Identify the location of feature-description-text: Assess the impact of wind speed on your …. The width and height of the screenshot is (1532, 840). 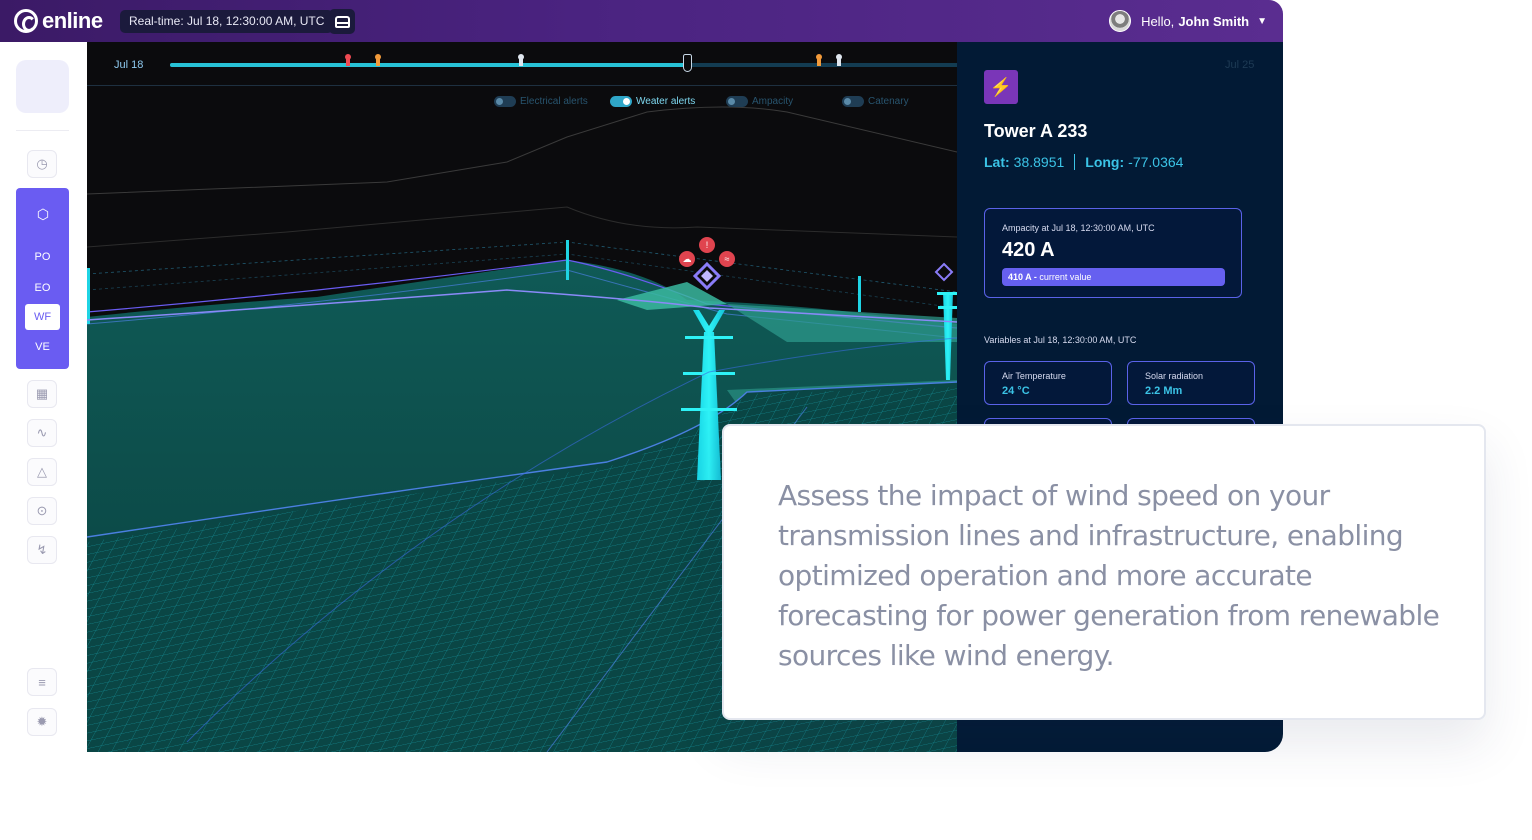
(1109, 575).